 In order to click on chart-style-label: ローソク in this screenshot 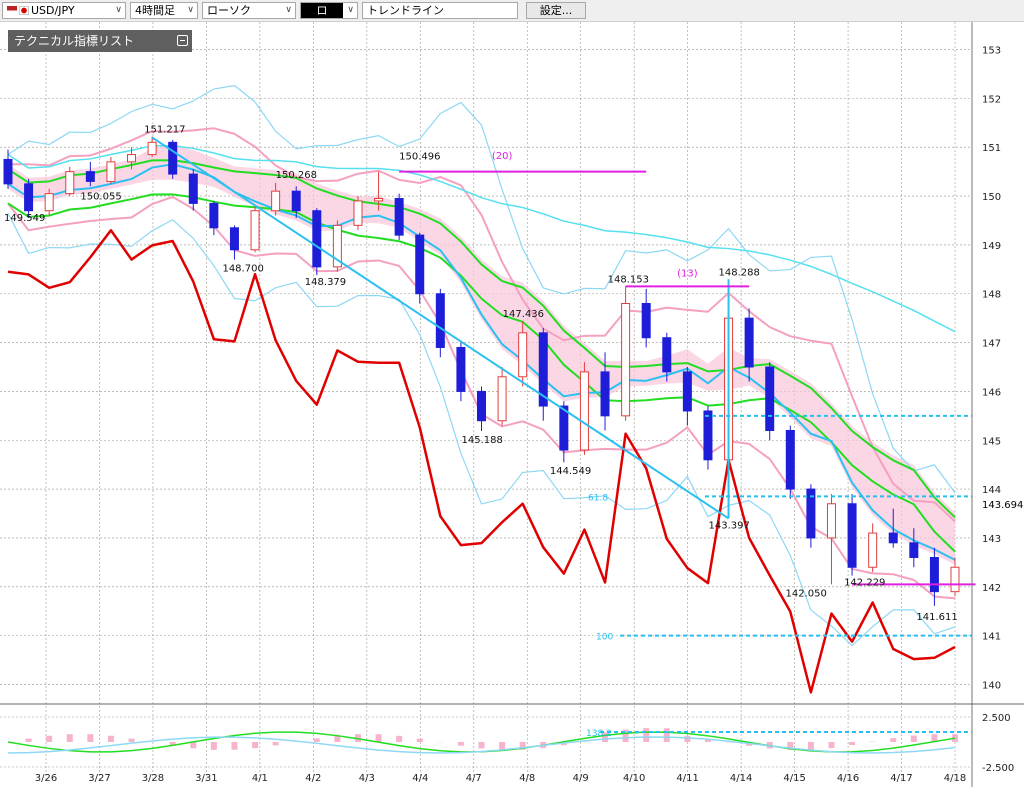, I will do `click(229, 10)`.